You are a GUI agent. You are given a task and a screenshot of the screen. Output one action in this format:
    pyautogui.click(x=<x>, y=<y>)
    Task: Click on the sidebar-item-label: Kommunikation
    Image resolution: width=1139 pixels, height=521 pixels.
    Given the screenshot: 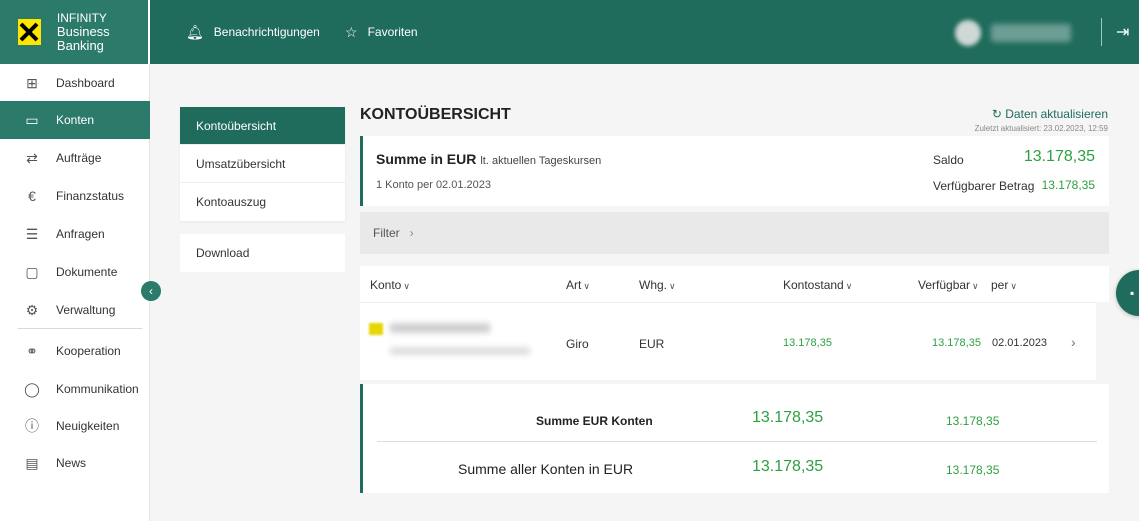 What is the action you would take?
    pyautogui.click(x=97, y=389)
    